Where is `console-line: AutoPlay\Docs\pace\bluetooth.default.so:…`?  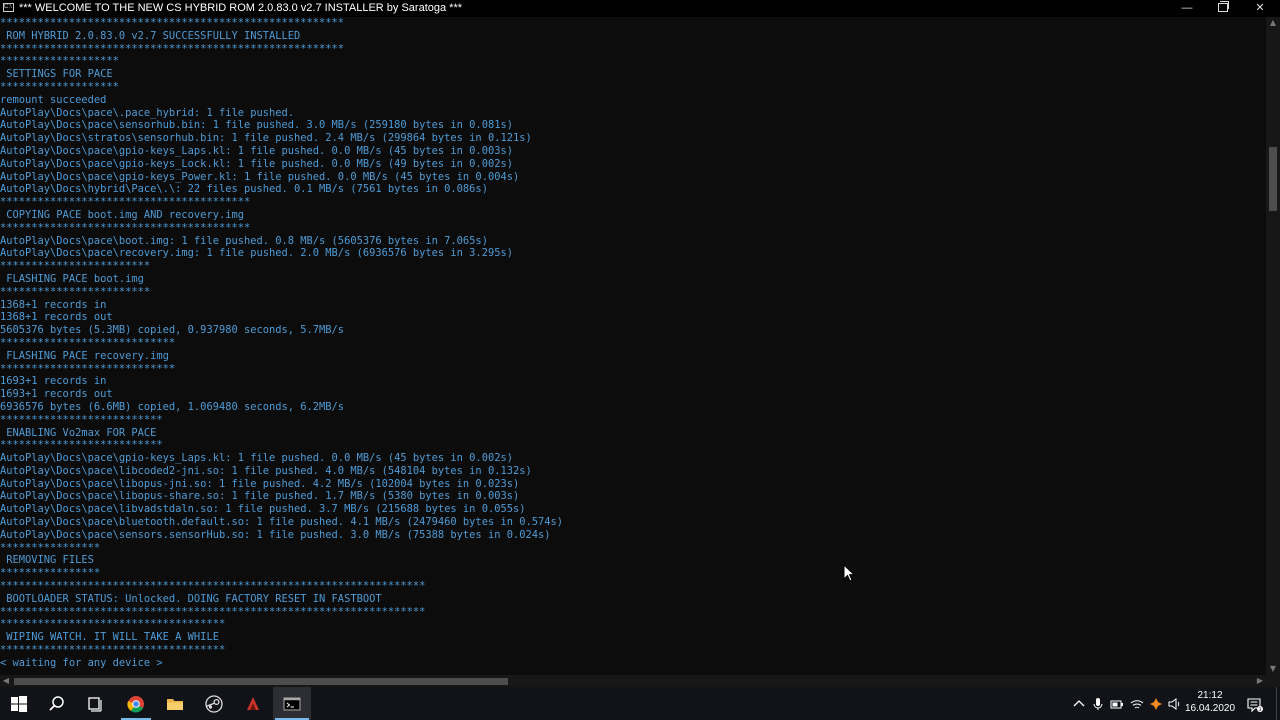 console-line: AutoPlay\Docs\pace\bluetooth.default.so:… is located at coordinates (282, 522).